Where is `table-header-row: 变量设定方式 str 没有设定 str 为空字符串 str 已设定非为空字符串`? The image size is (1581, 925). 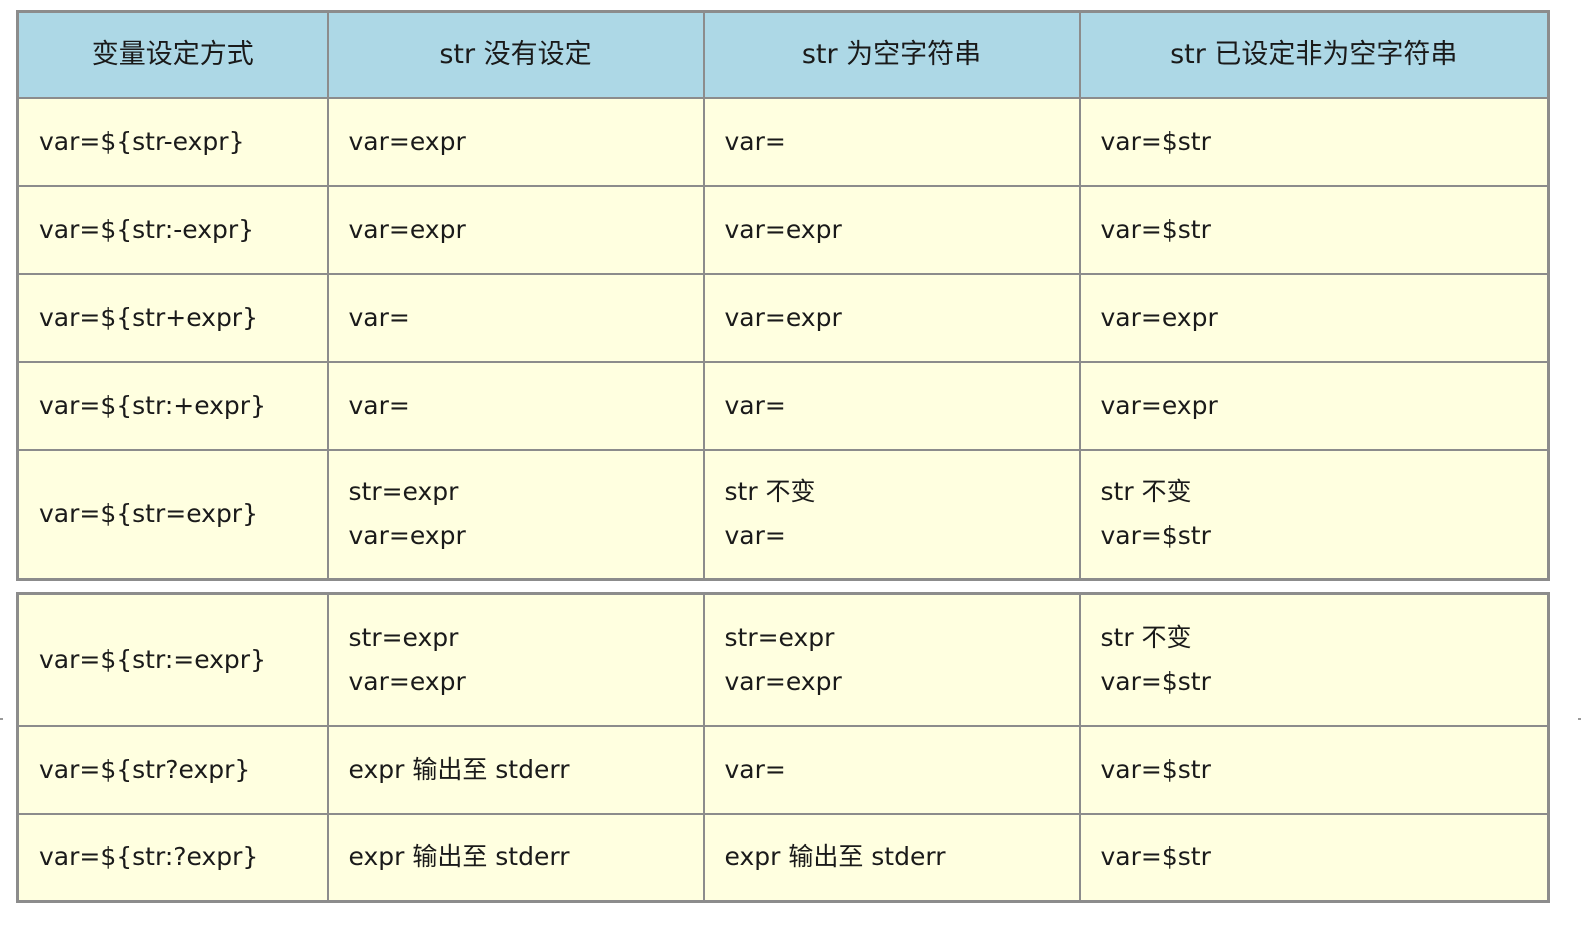
table-header-row: 变量设定方式 str 没有设定 str 为空字符串 str 已设定非为空字符串 is located at coordinates (783, 54).